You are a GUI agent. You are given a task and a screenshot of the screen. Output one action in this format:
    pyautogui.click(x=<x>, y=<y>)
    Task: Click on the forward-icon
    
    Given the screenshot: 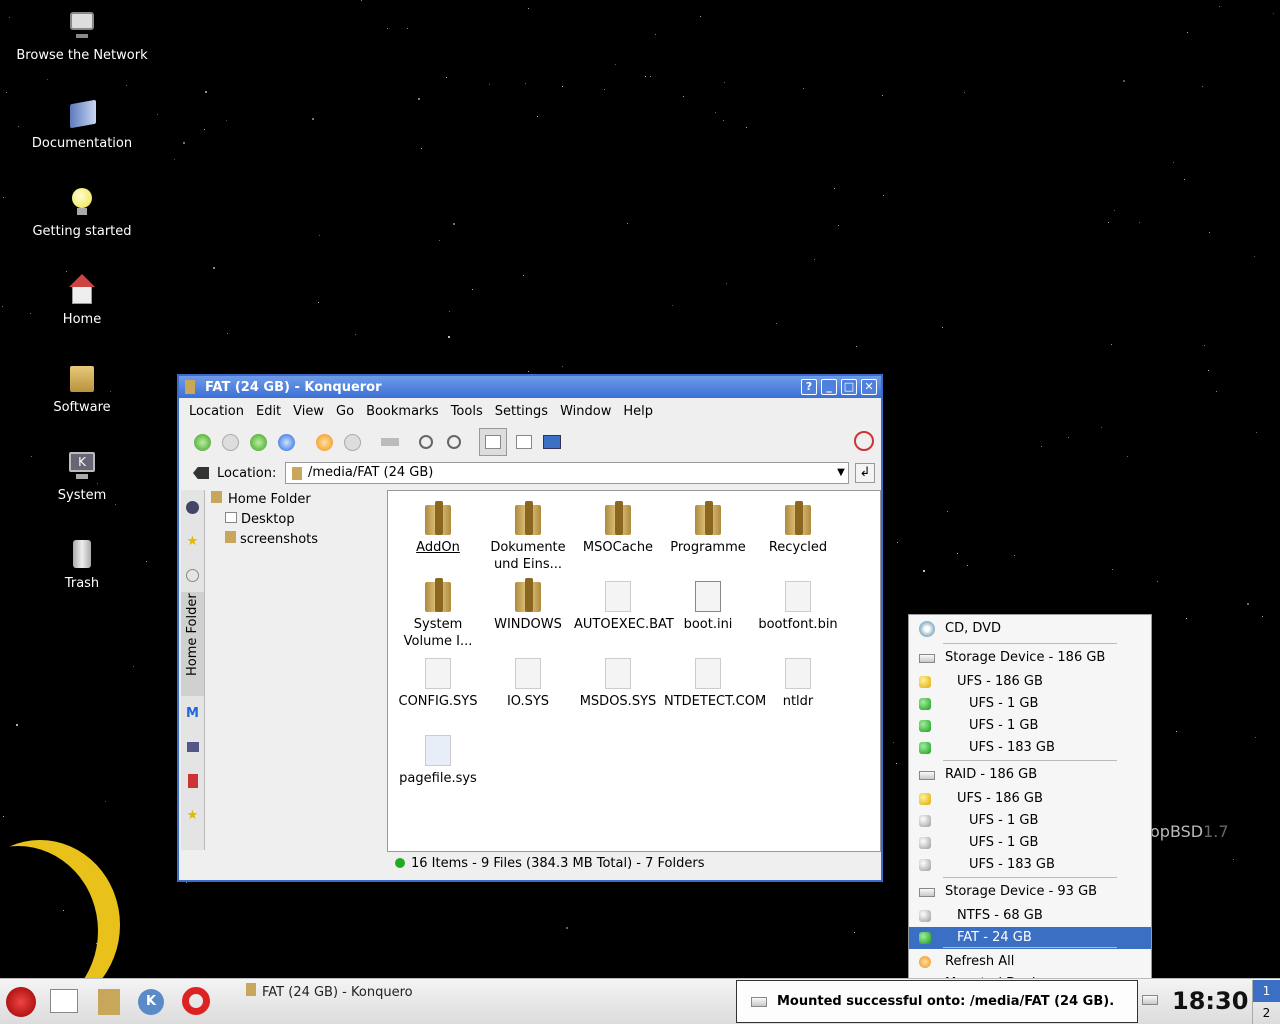 What is the action you would take?
    pyautogui.click(x=230, y=442)
    